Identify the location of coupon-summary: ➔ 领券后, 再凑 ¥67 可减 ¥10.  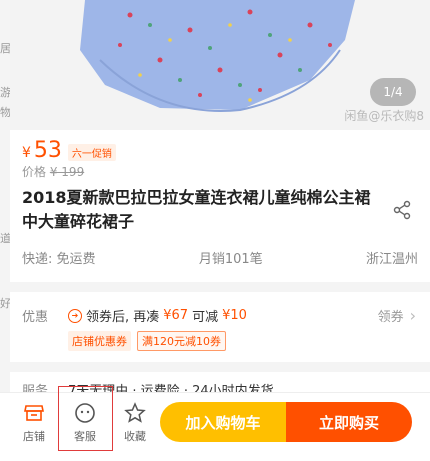
(157, 315).